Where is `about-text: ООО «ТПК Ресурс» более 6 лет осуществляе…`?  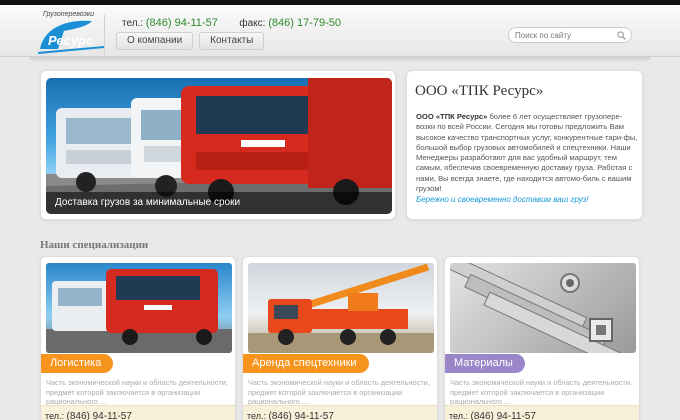 about-text: ООО «ТПК Ресурс» более 6 лет осуществляе… is located at coordinates (528, 153).